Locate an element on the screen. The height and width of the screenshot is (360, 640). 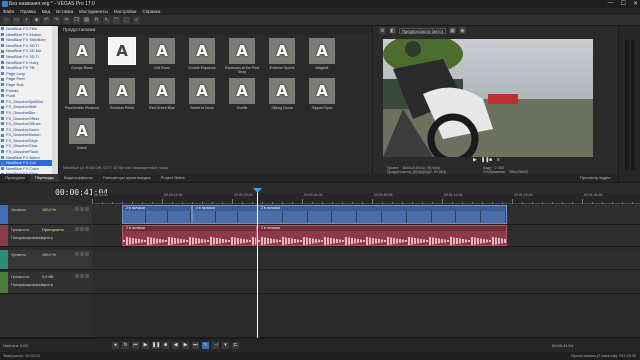
preview-quality-select: Предпросмотр (авто) is located at coordinates (423, 30).